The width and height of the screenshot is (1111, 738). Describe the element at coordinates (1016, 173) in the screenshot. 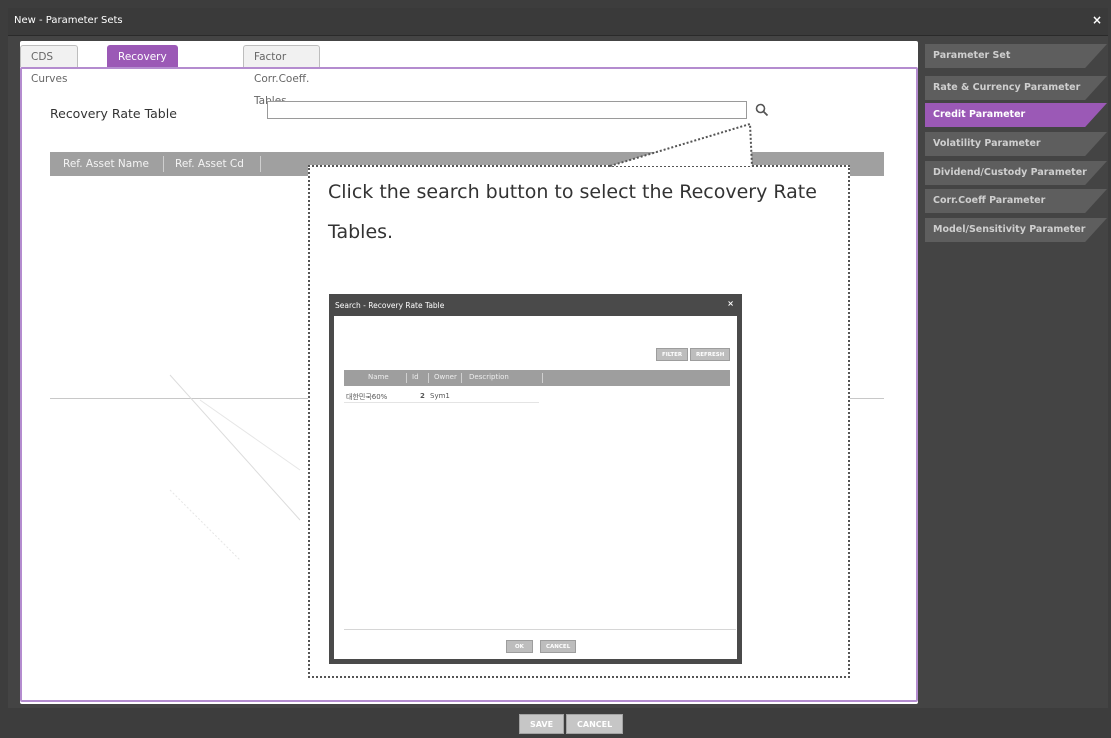

I see `sidenav-item-dividend-custody: Dividend/Custody Parameter` at that location.